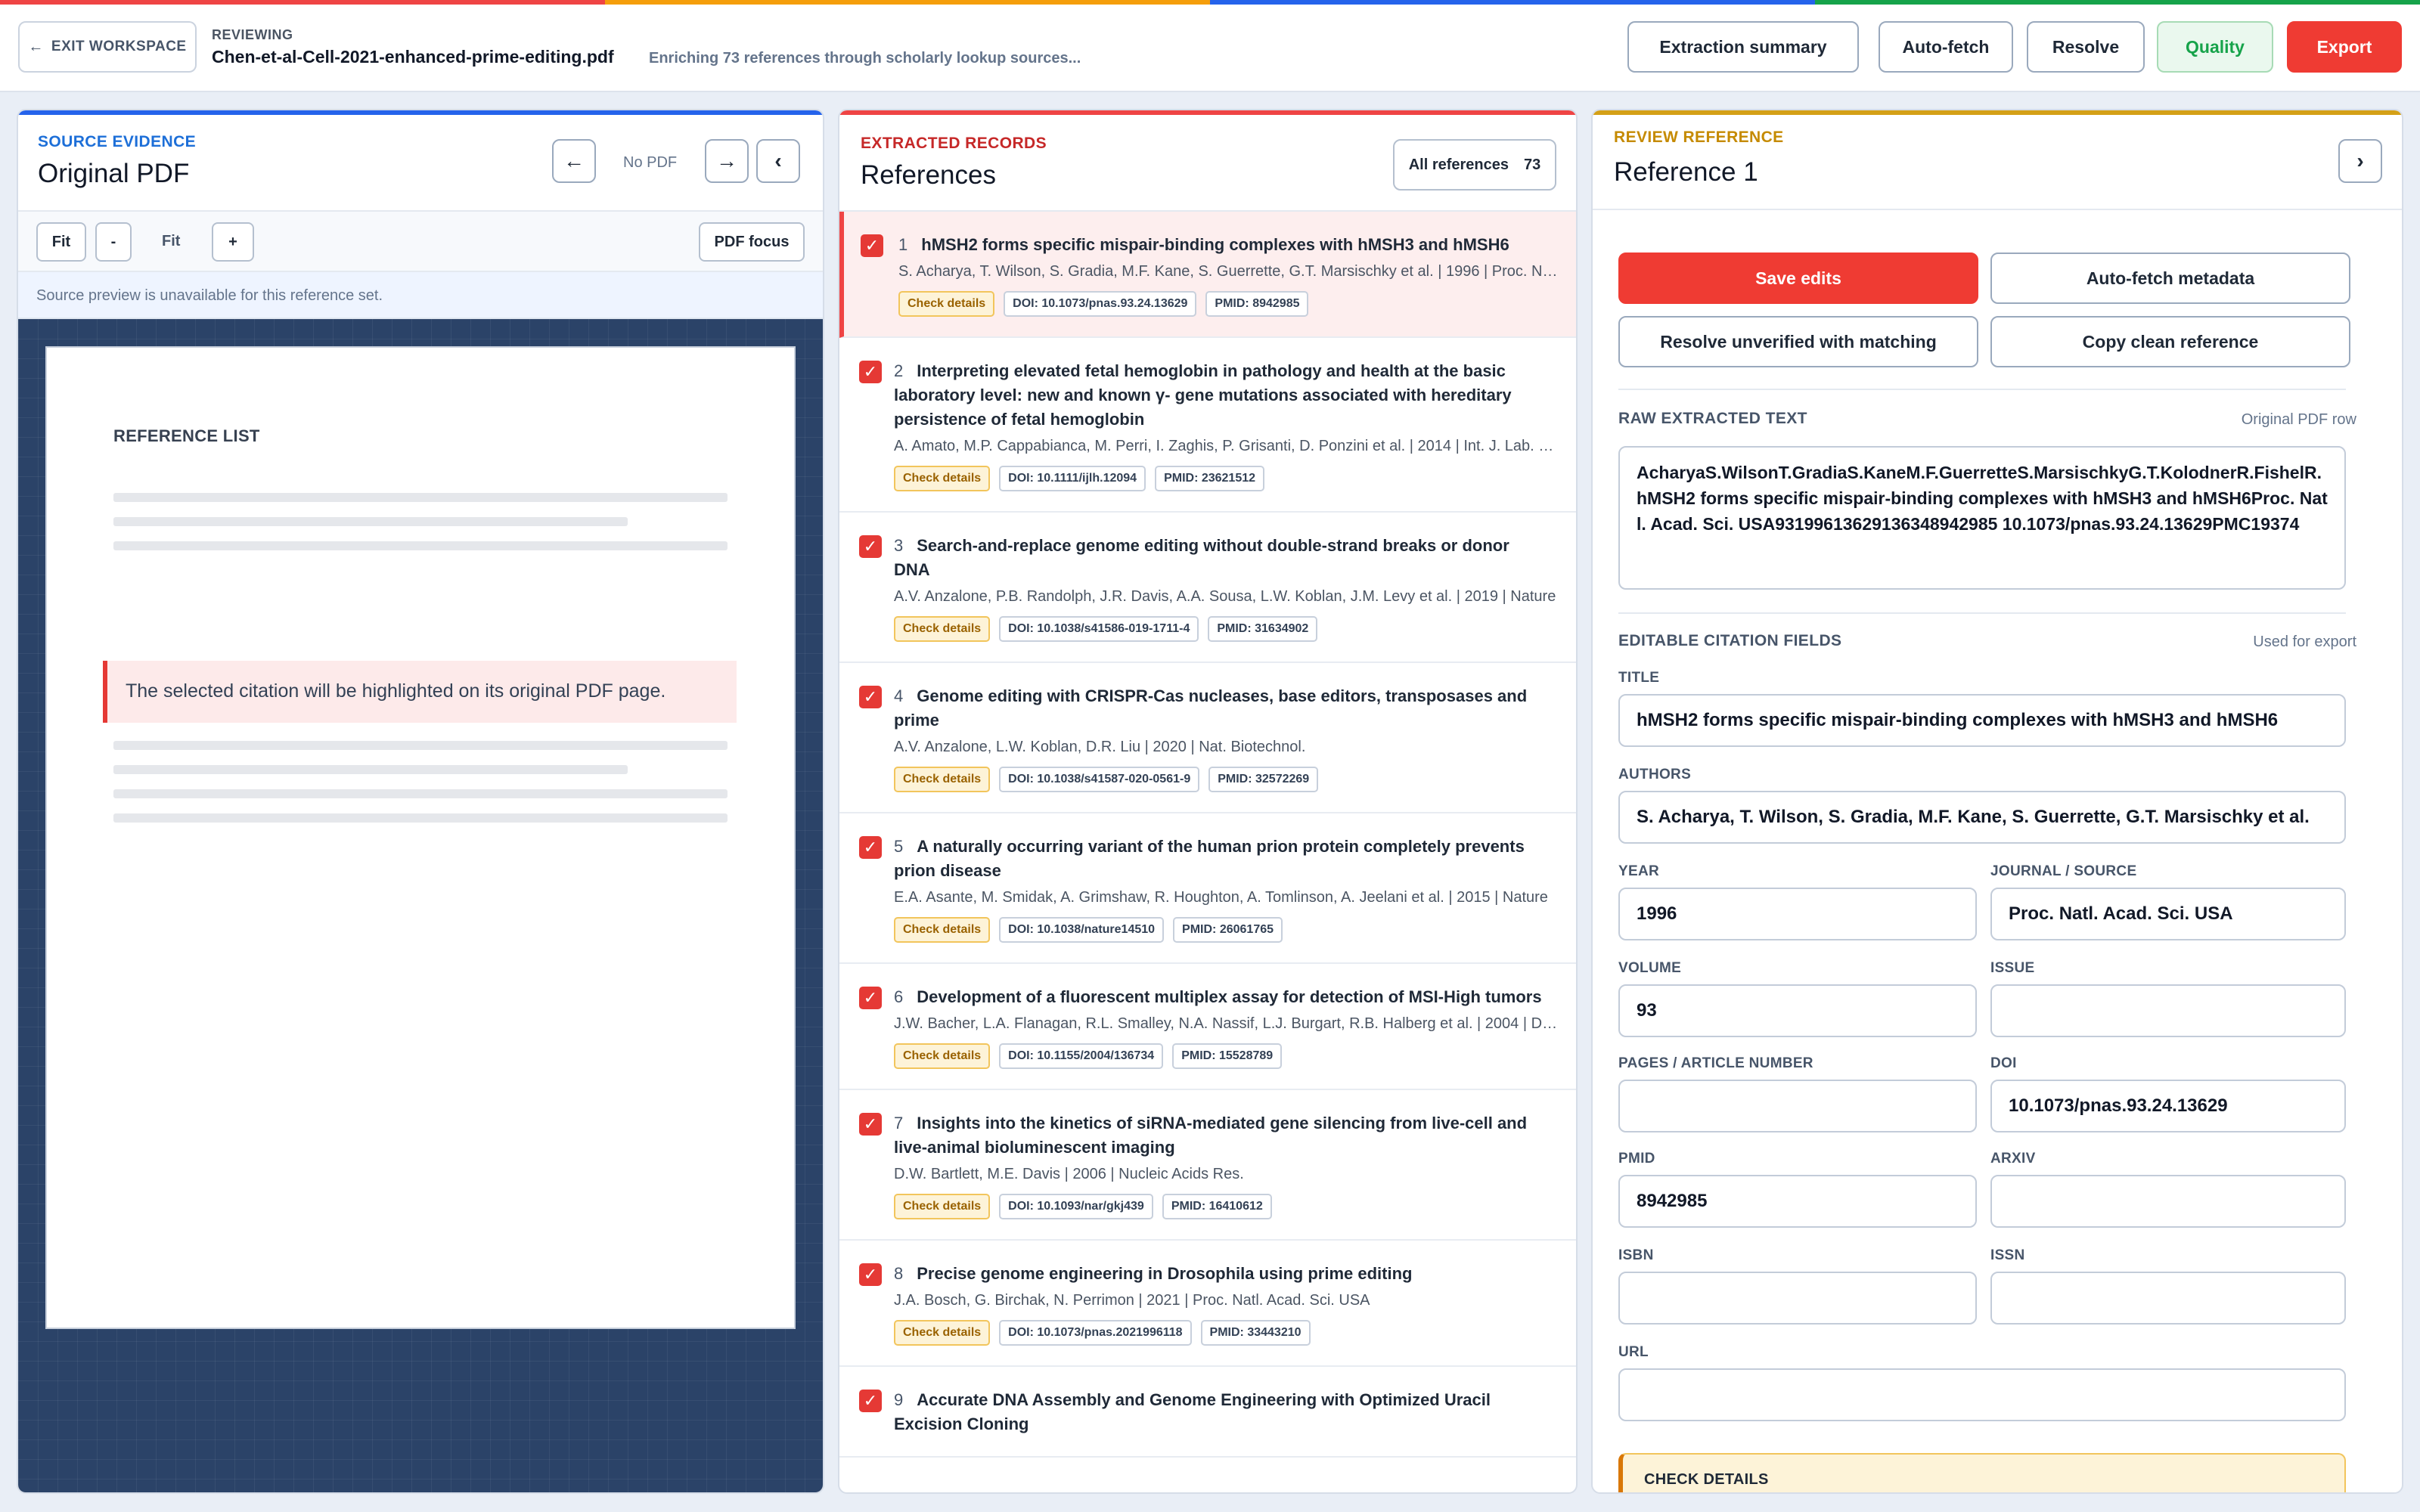 This screenshot has width=2420, height=1512. What do you see at coordinates (114, 173) in the screenshot?
I see `panel-title: Original PDF` at bounding box center [114, 173].